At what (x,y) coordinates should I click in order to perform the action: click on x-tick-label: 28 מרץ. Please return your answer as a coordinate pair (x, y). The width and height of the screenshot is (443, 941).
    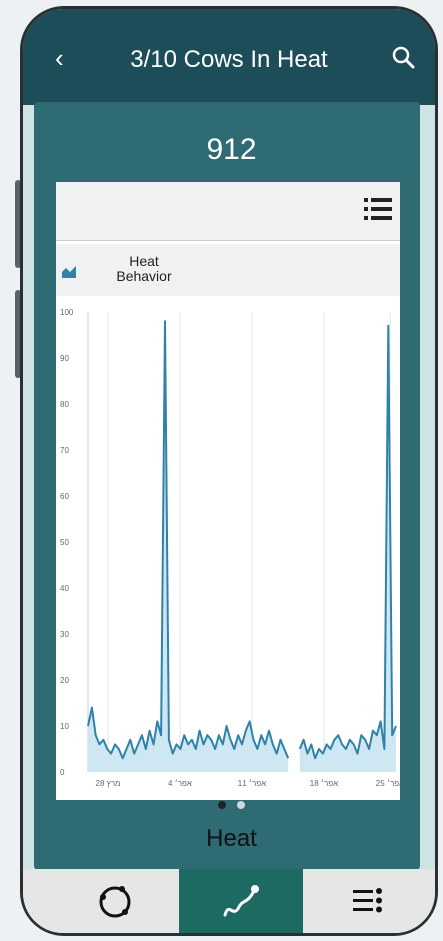
    Looking at the image, I should click on (108, 783).